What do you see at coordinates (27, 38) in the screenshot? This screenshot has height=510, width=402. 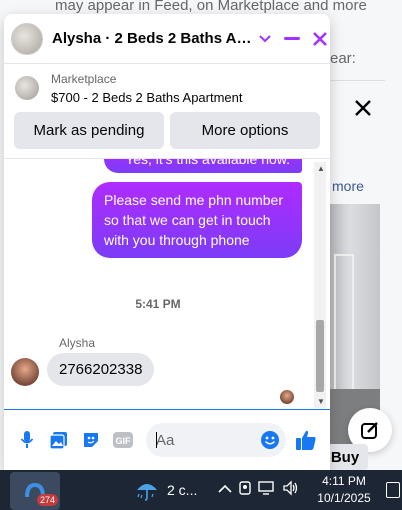 I see `listing-avatar` at bounding box center [27, 38].